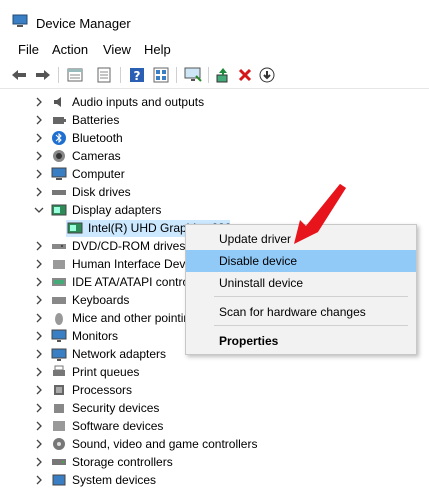 This screenshot has height=489, width=429. What do you see at coordinates (214, 462) in the screenshot?
I see `tree-category-item: Storage controllers` at bounding box center [214, 462].